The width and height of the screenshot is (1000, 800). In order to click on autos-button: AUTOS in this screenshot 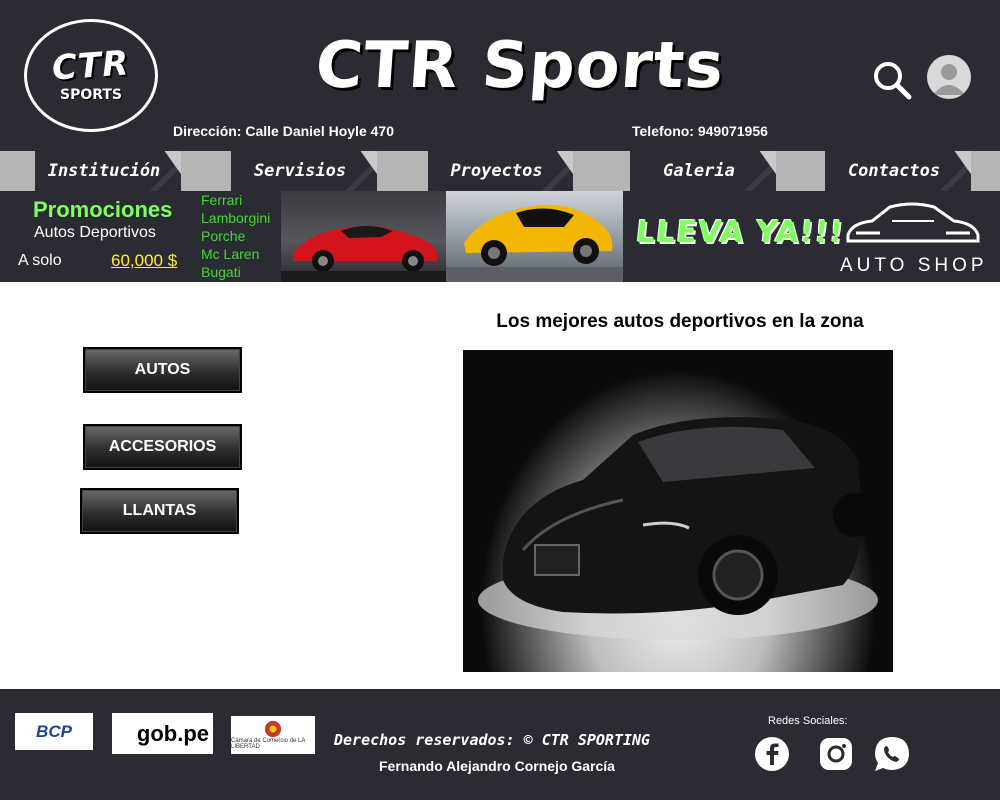, I will do `click(162, 370)`.